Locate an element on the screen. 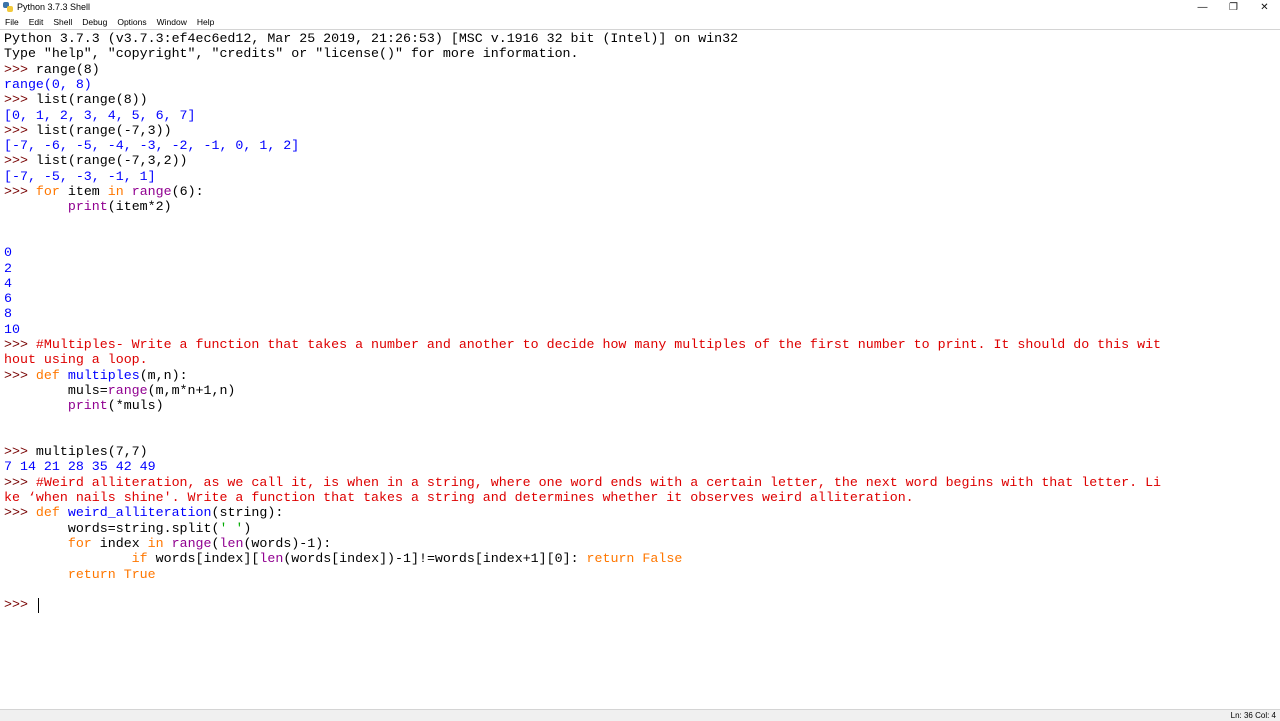 The height and width of the screenshot is (721, 1280). code-token: in is located at coordinates (115, 191).